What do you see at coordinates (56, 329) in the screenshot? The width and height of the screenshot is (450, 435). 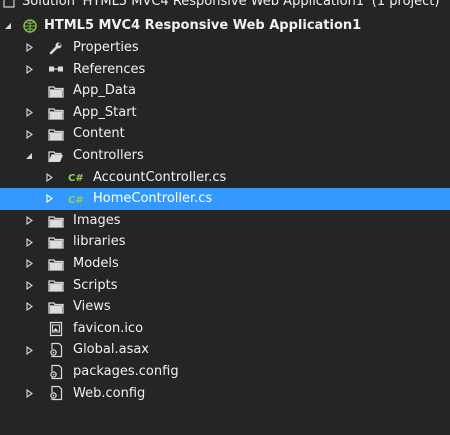 I see `image-file-icon` at bounding box center [56, 329].